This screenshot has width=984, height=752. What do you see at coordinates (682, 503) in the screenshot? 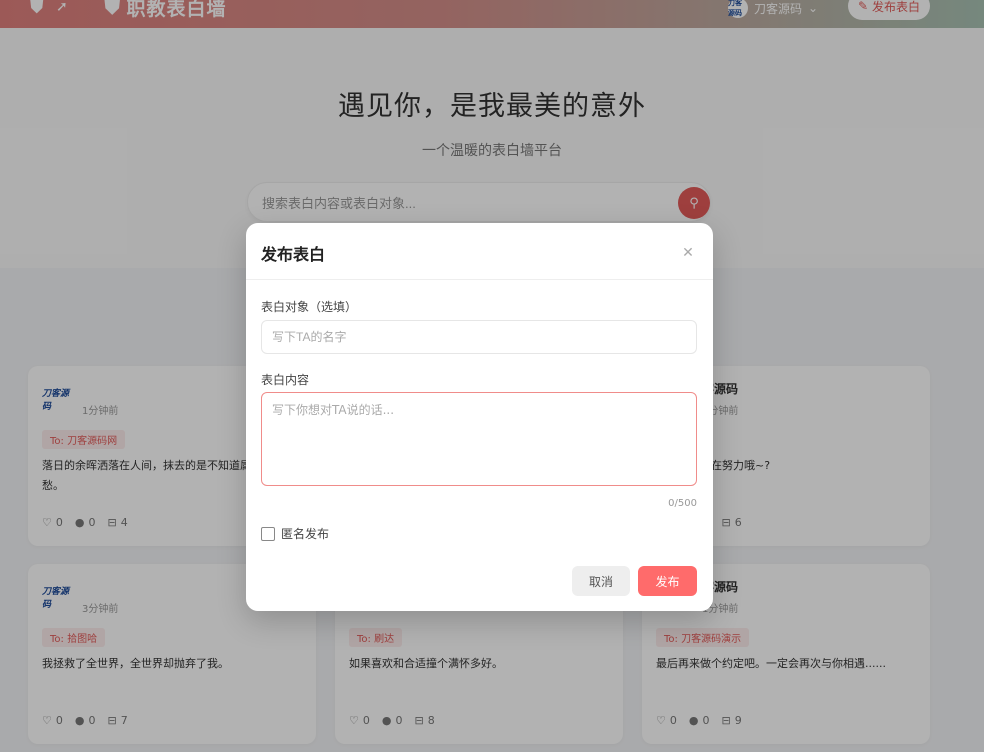
I see `char-counter: 0/500` at bounding box center [682, 503].